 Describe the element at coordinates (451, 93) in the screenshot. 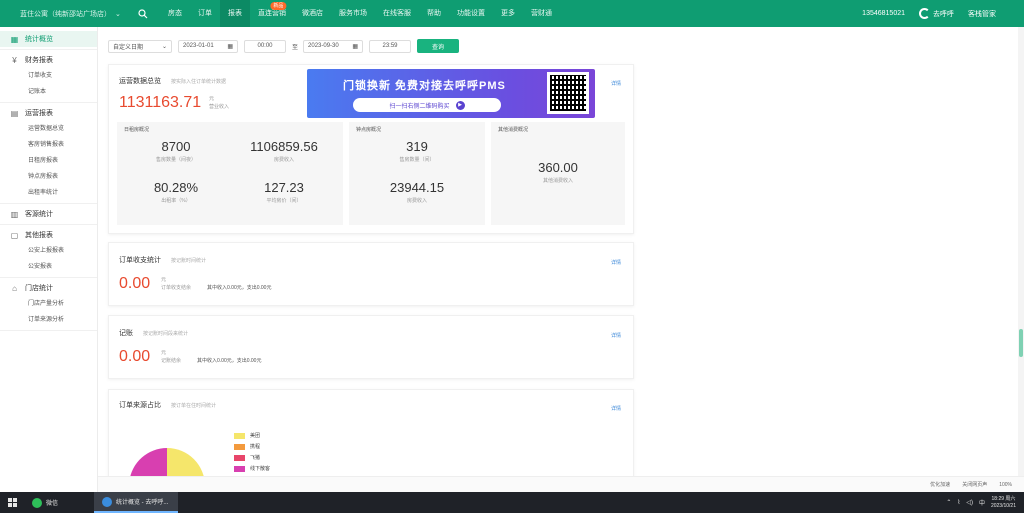

I see `promo-banner: 门锁换新 免费对接去呼呼PMS 扫一扫右侧二维码购买 ▶` at that location.